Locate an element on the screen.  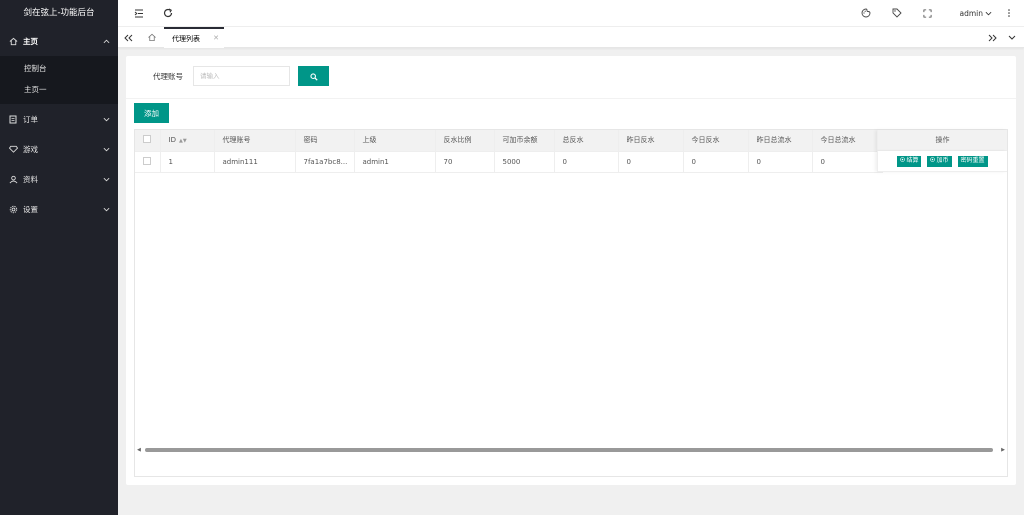
user-menu: admin is located at coordinates (976, 13).